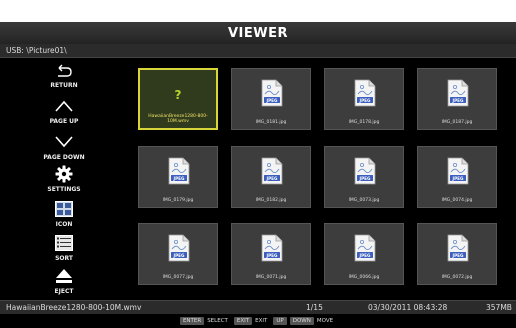  What do you see at coordinates (325, 321) in the screenshot?
I see `key-move-label: MOVE` at bounding box center [325, 321].